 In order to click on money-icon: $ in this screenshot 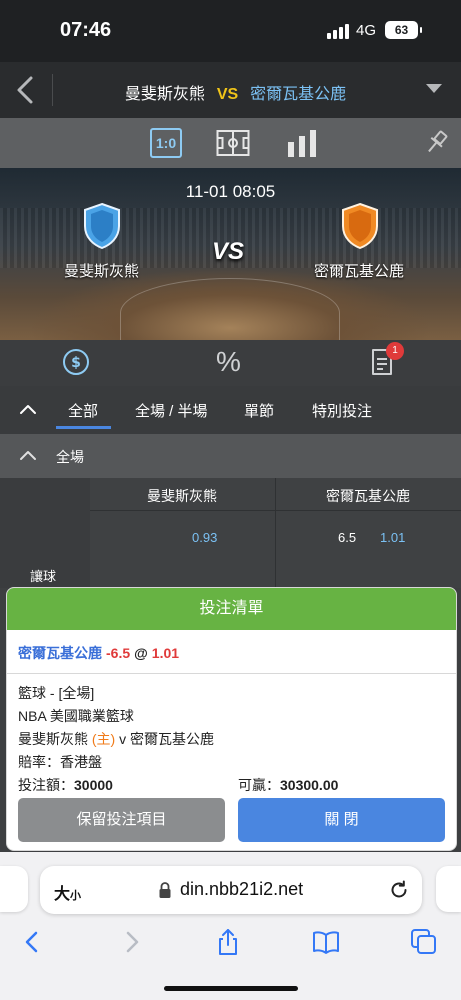, I will do `click(76, 362)`.